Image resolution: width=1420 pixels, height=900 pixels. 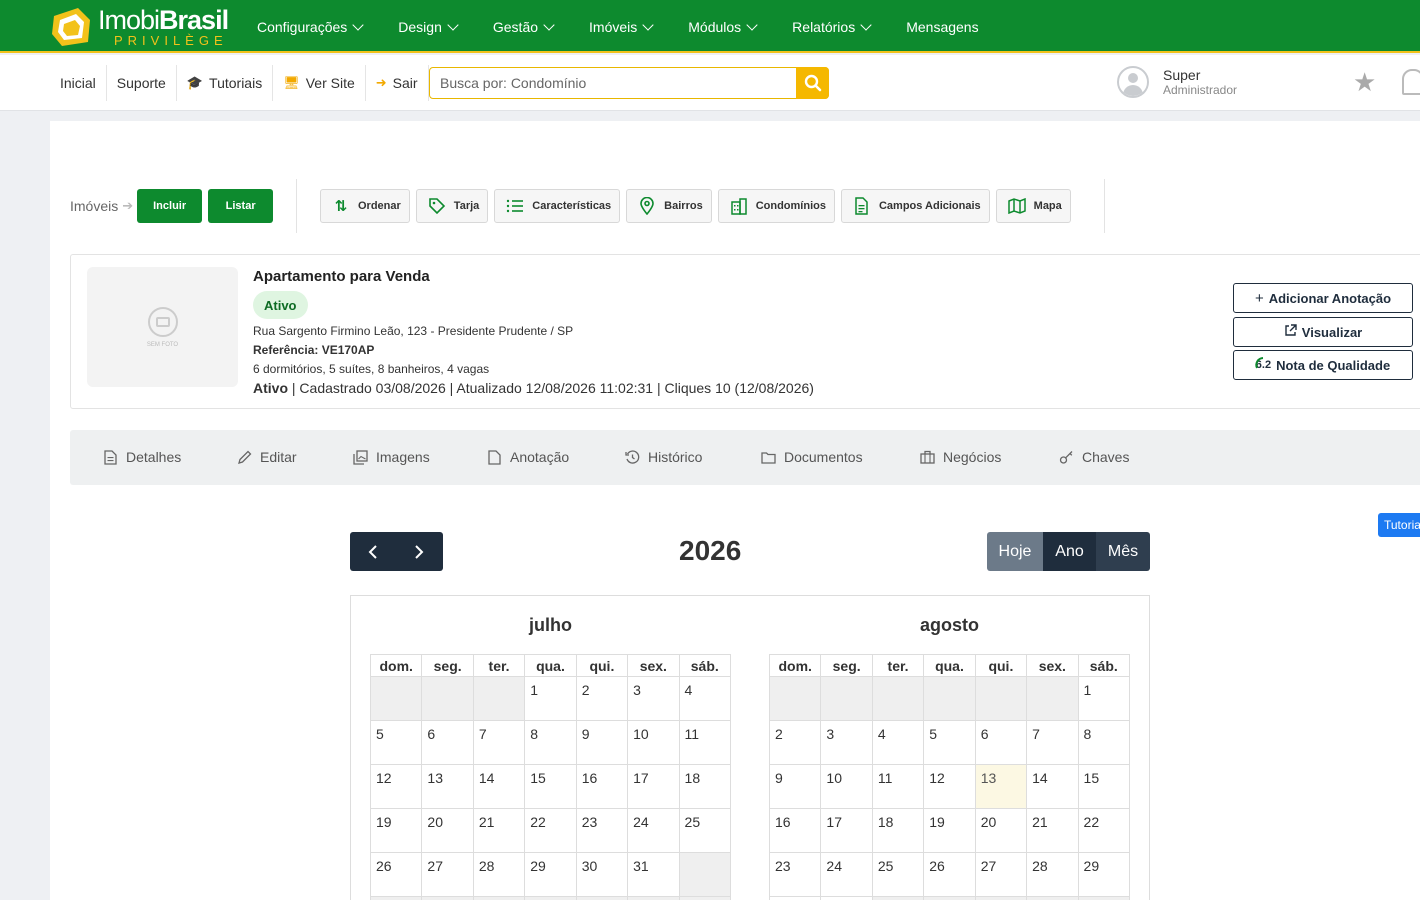 What do you see at coordinates (669, 206) in the screenshot?
I see `tool-bairros: Bairros` at bounding box center [669, 206].